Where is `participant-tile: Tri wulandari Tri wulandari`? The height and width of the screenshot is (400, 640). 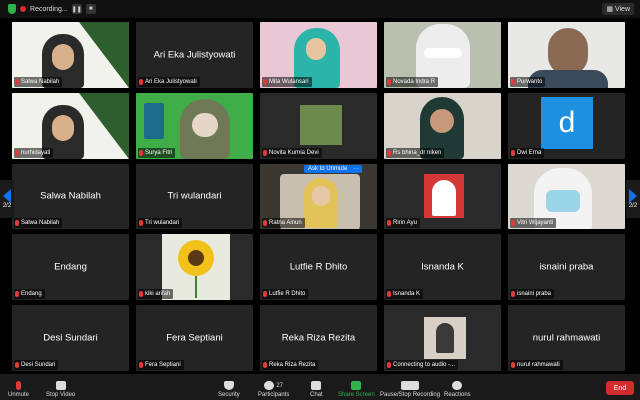 participant-tile: Tri wulandari Tri wulandari is located at coordinates (194, 196).